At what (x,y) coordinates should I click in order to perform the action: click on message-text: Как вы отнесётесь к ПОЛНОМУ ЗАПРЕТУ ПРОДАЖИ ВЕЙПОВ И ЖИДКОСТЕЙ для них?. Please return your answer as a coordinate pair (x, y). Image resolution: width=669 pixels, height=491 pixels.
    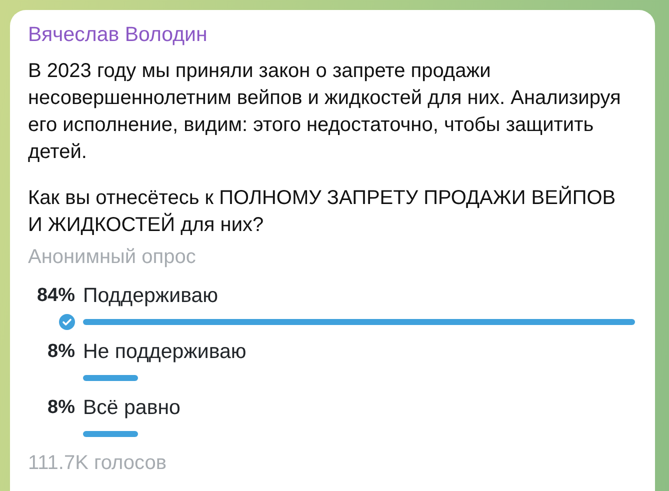
    Looking at the image, I should click on (322, 211).